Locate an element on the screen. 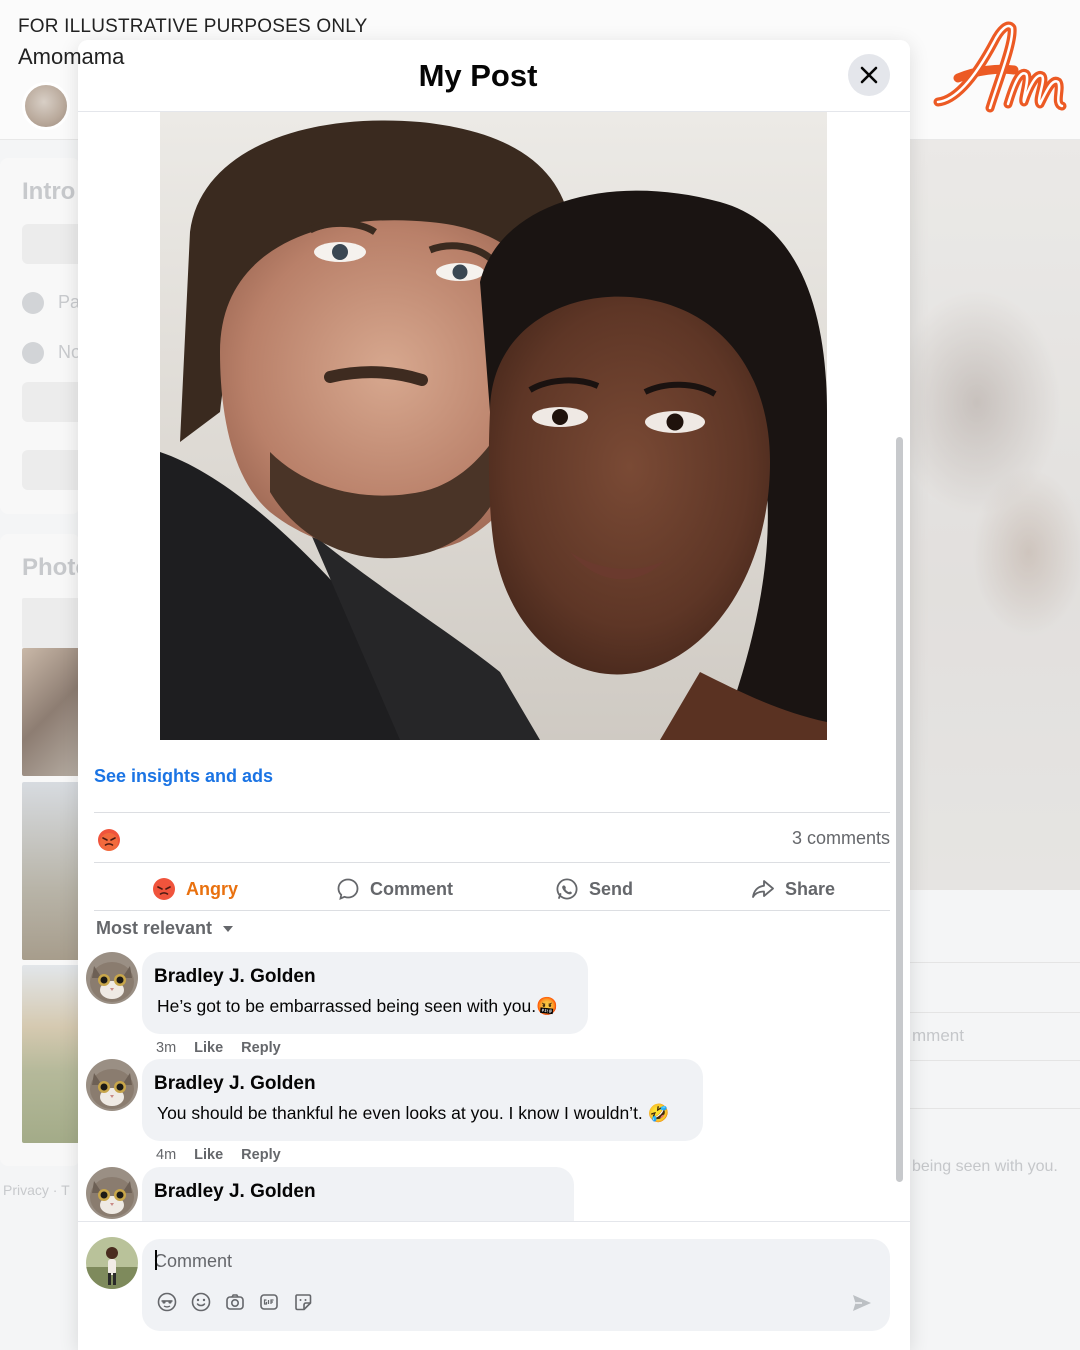 This screenshot has width=1080, height=1350. send-label: Send is located at coordinates (611, 888).